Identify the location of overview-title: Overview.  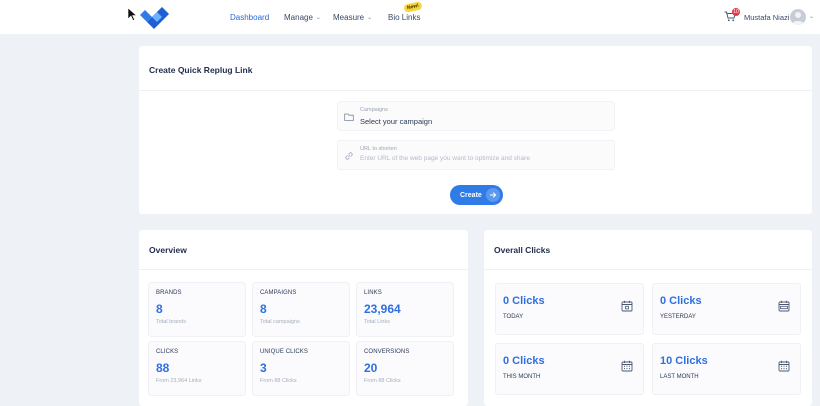
(168, 250).